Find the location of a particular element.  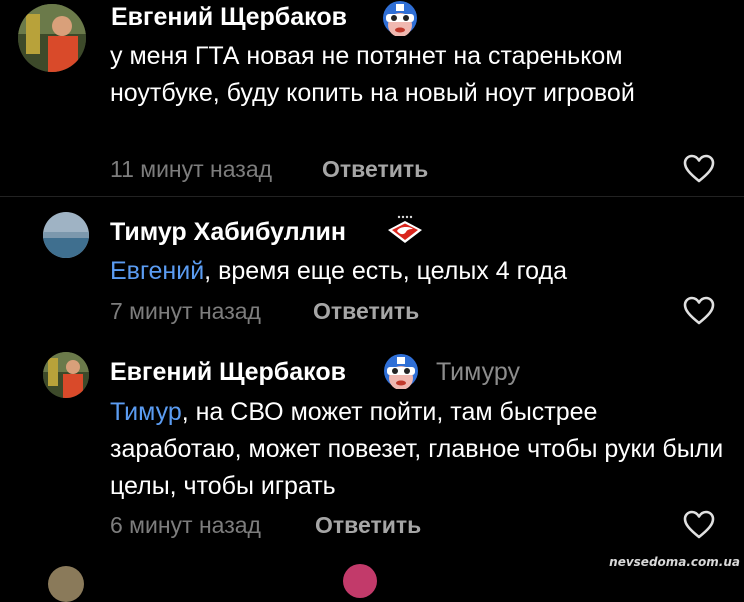

comment-text-body: , время еще есть, целых 4 года is located at coordinates (386, 271).